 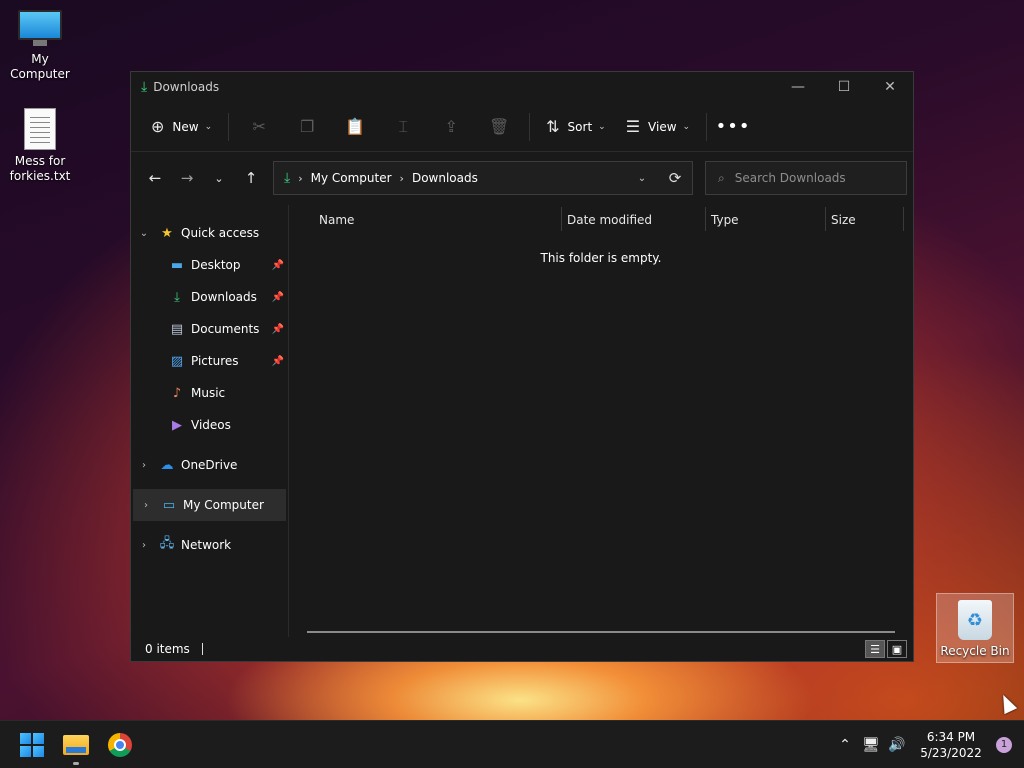 I want to click on sidebar-item-label: Videos, so click(x=211, y=425).